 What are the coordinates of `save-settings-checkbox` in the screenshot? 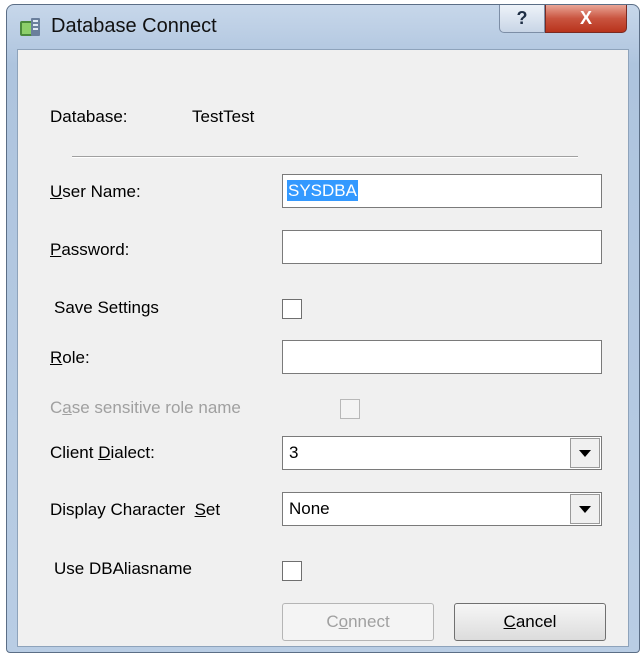 It's located at (292, 309).